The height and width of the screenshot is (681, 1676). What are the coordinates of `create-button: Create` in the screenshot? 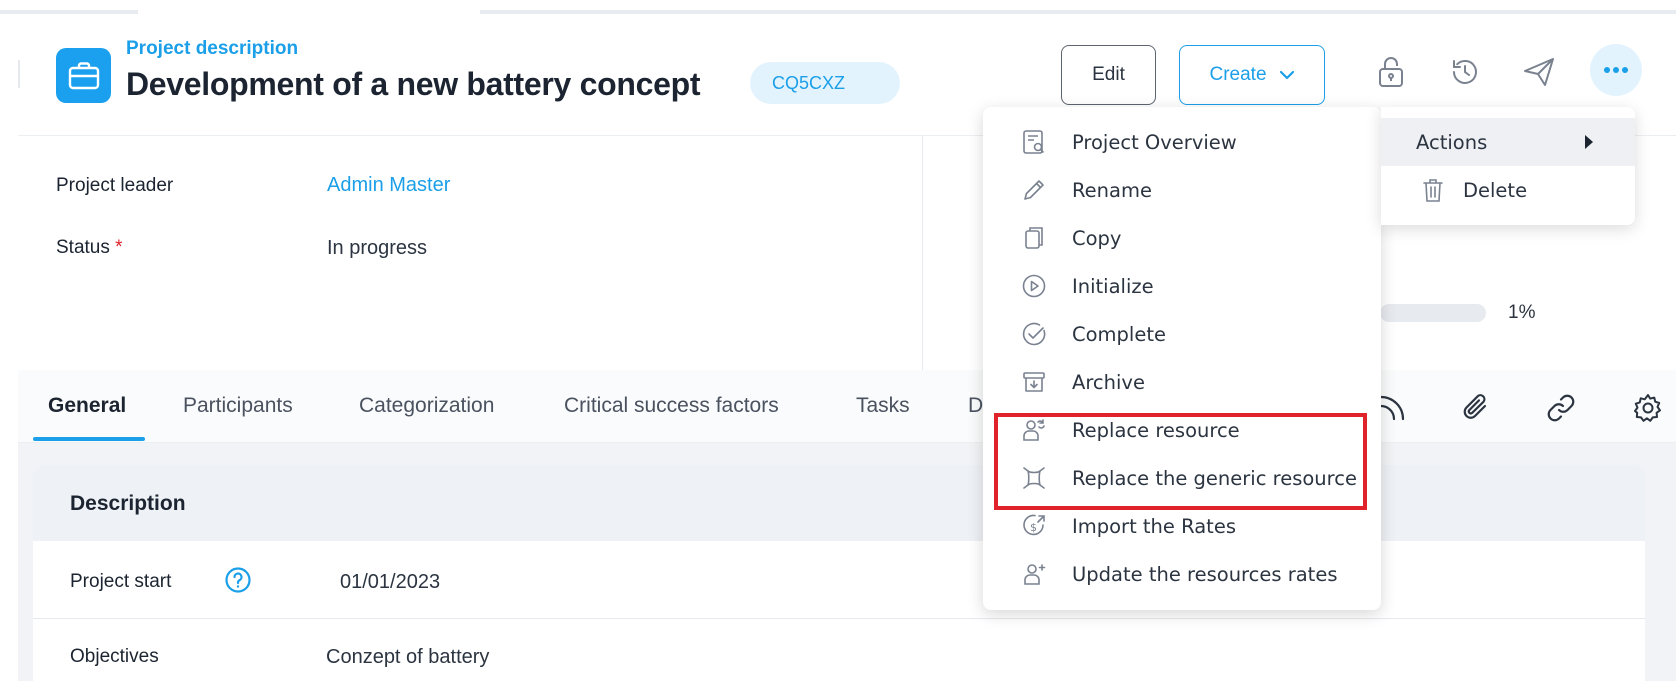 It's located at (1252, 75).